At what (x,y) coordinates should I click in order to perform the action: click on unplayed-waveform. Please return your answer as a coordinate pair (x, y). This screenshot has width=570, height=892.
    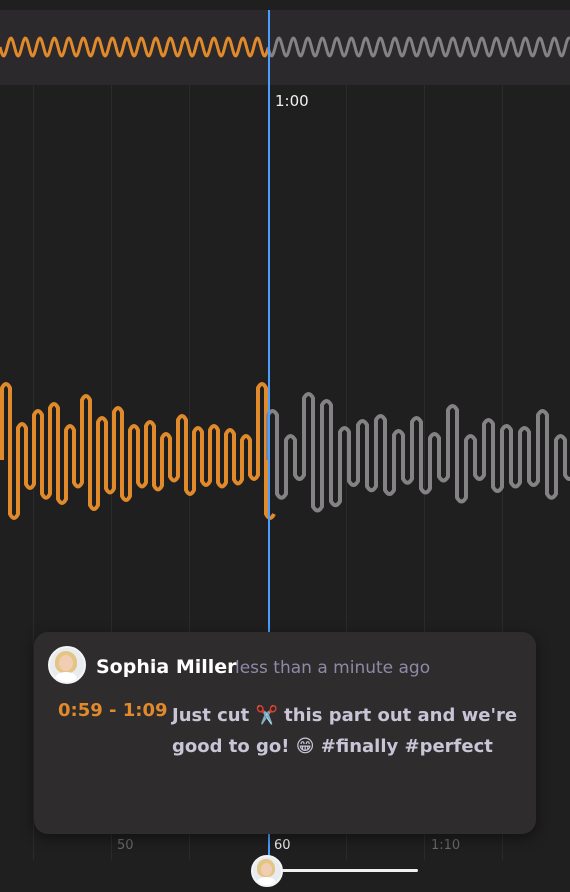
    Looking at the image, I should click on (418, 452).